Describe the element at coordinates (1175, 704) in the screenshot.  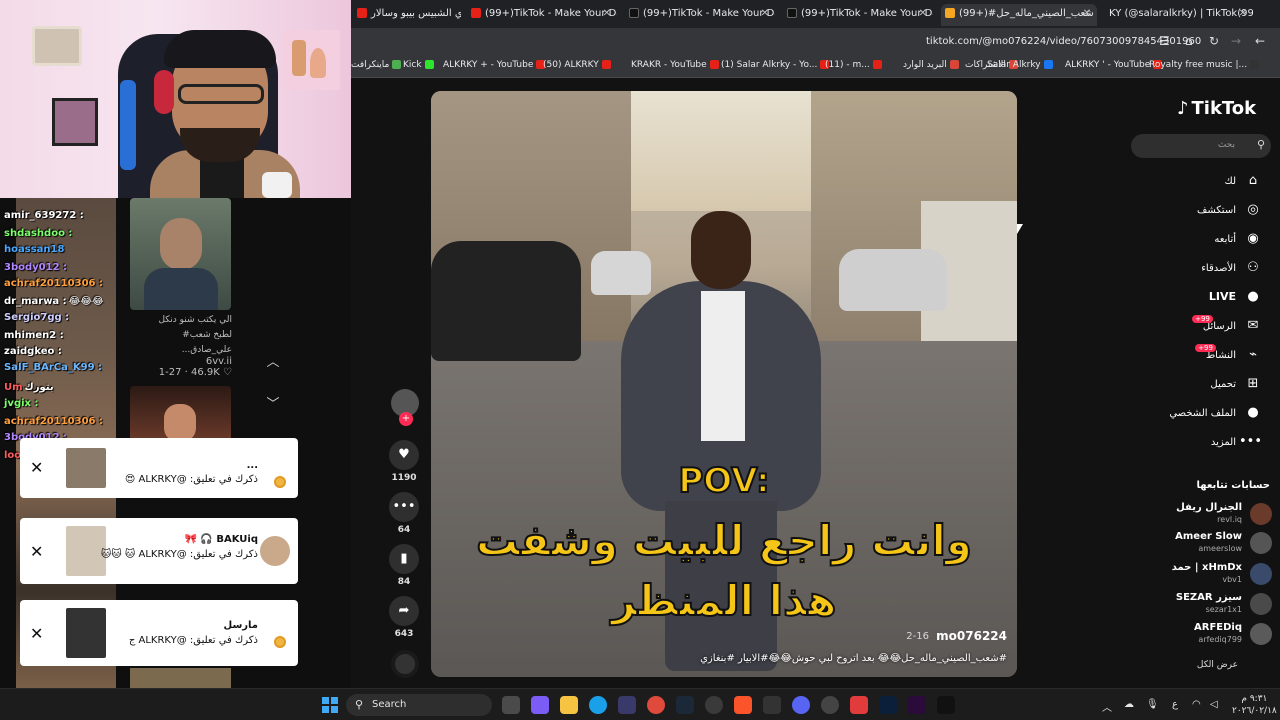
I see `language-indicator: ع` at that location.